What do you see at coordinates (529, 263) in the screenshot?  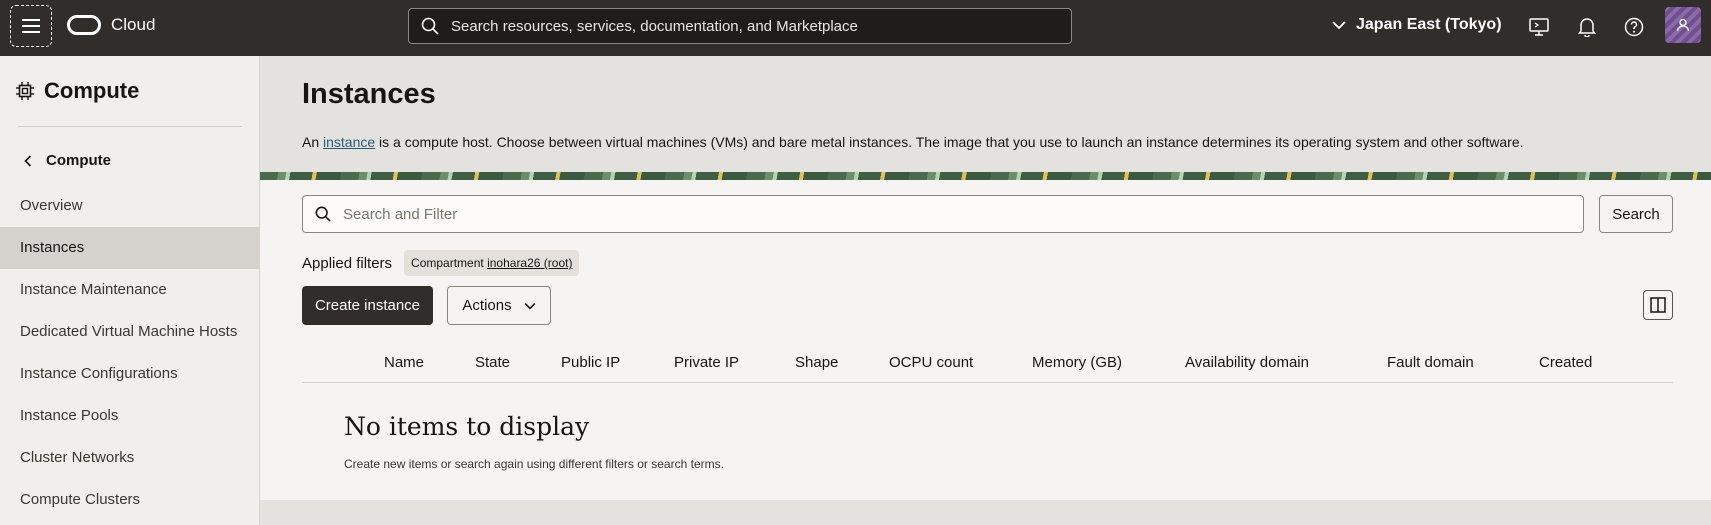 I see `compartment-link: inohara26 (root)` at bounding box center [529, 263].